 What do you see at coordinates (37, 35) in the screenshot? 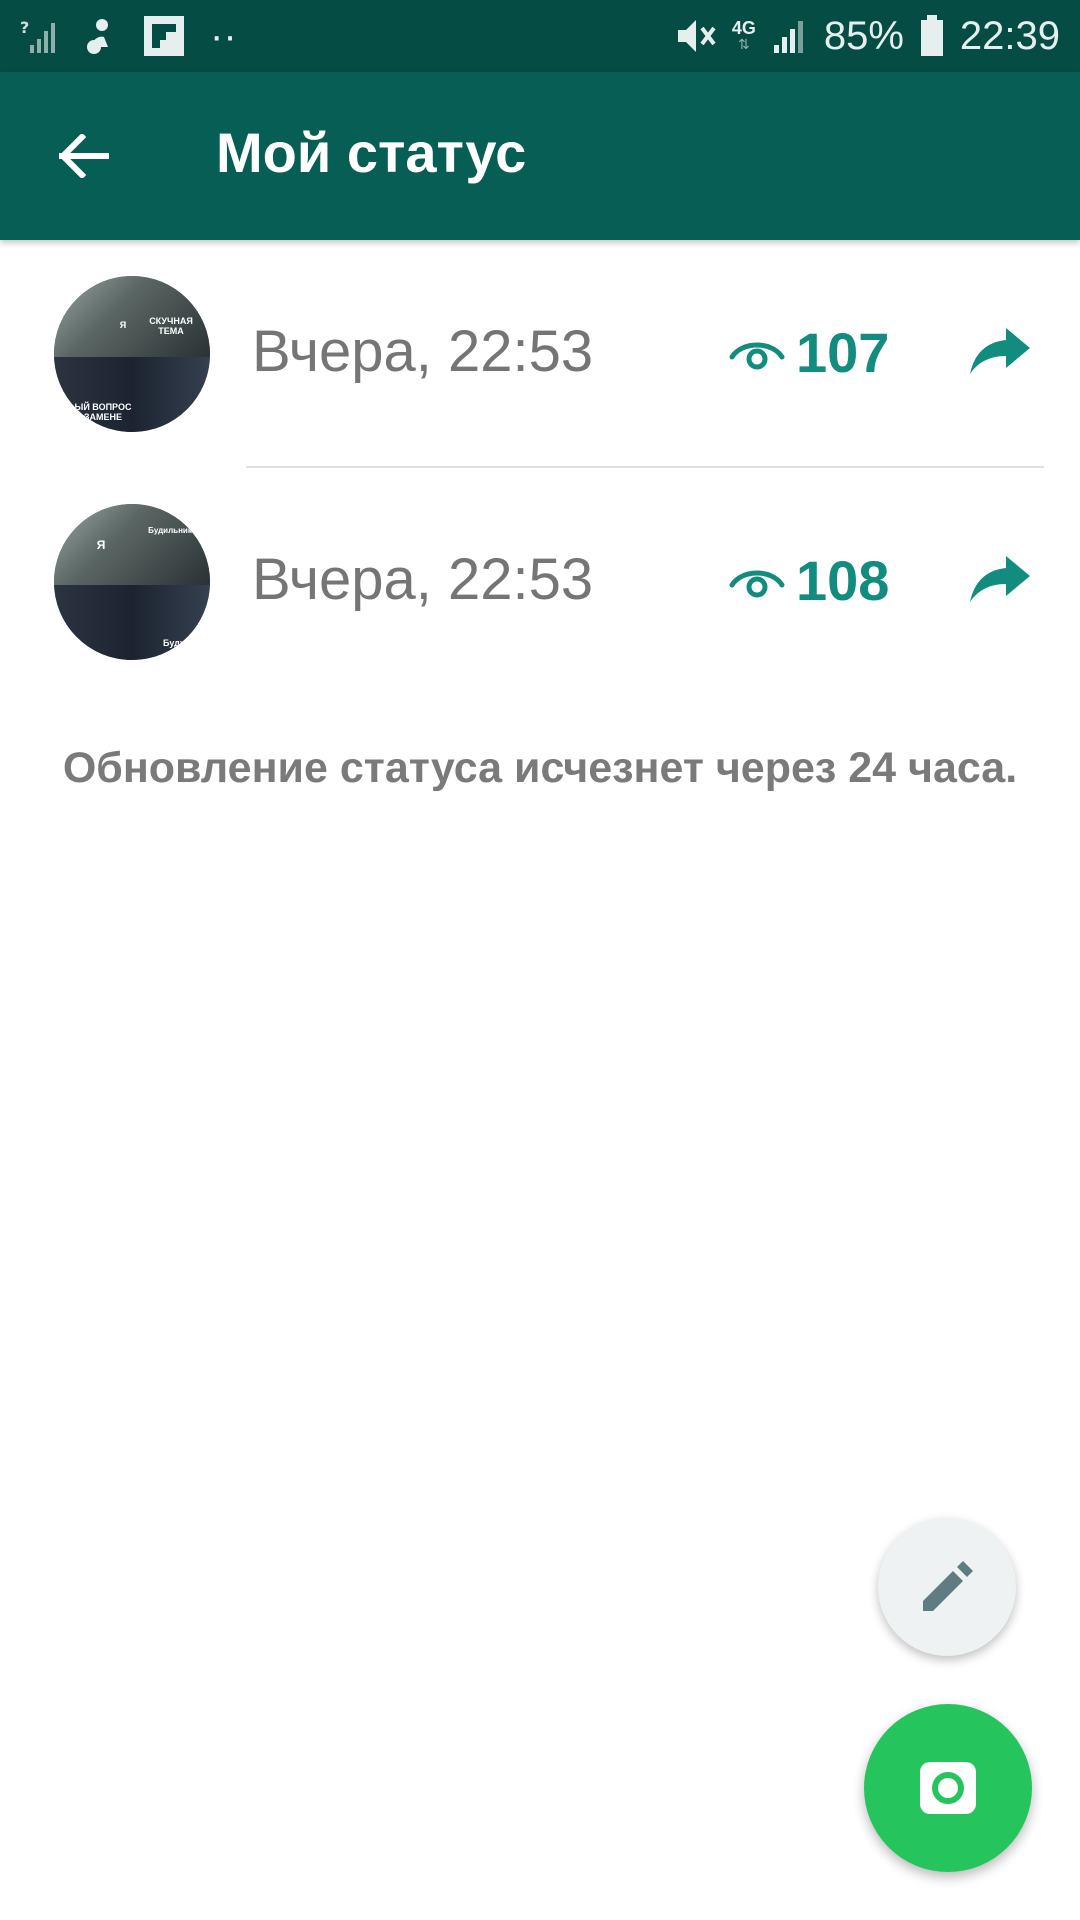
I see `no-sim-signal-icon: ?` at bounding box center [37, 35].